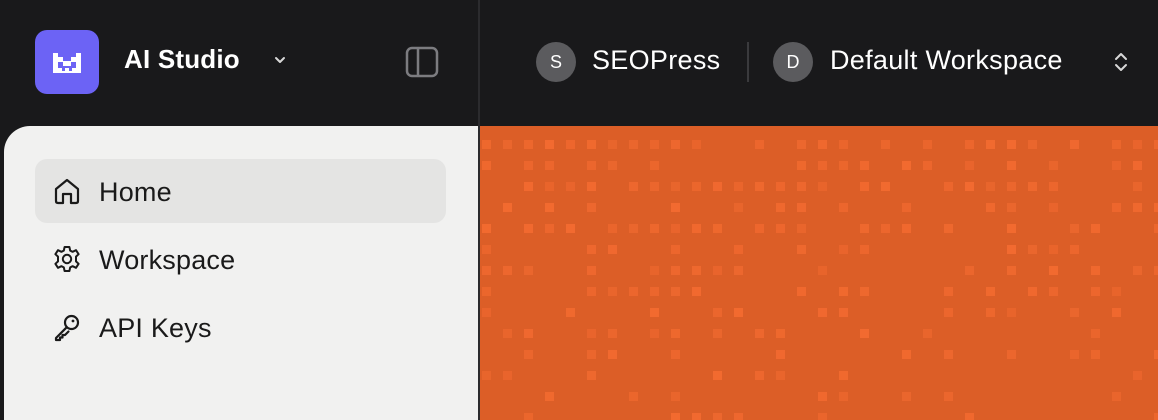  Describe the element at coordinates (67, 328) in the screenshot. I see `key-icon` at that location.